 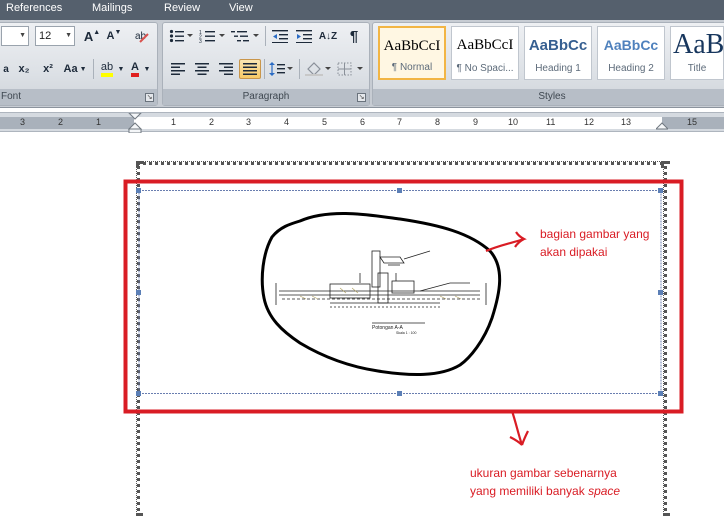 I want to click on paragraph-dialog-launcher-icon: ↘, so click(x=361, y=97).